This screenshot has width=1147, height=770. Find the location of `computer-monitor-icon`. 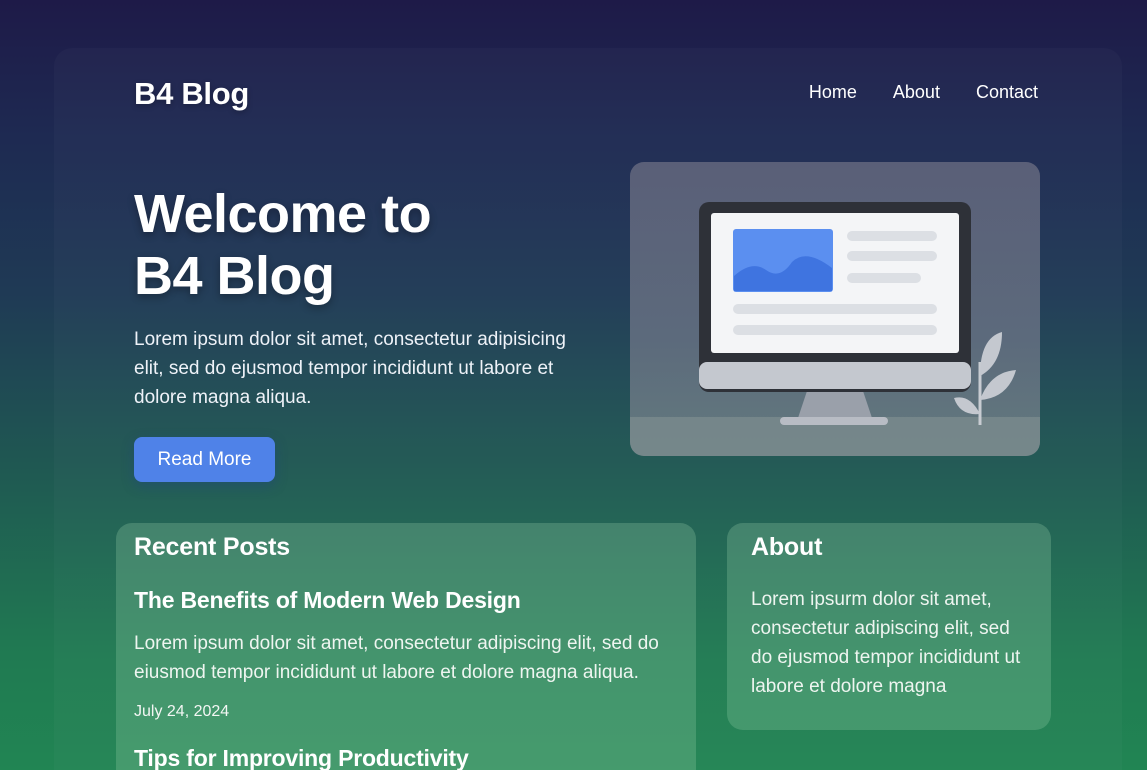

computer-monitor-icon is located at coordinates (835, 329).